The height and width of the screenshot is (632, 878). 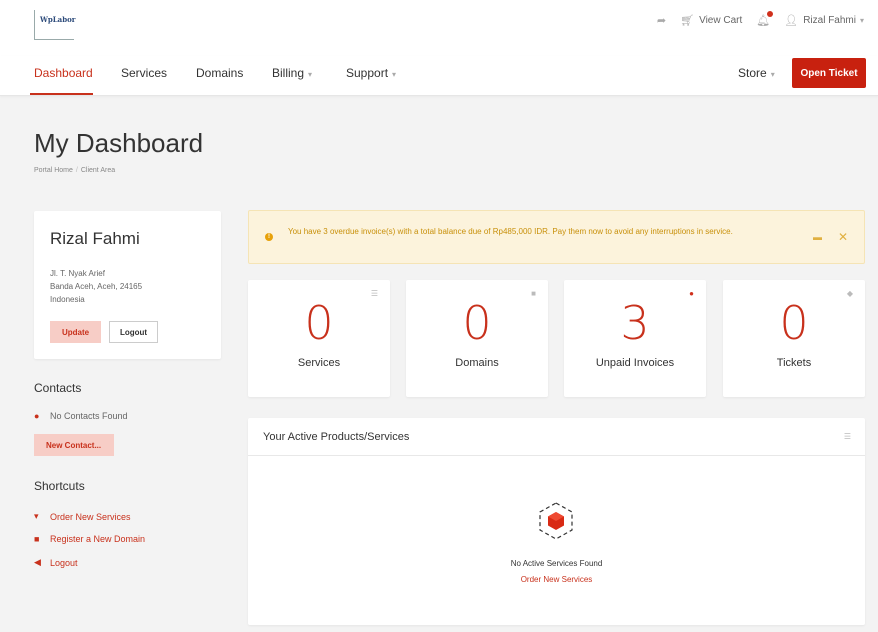 I want to click on notifications-button: 🔔︎, so click(x=765, y=19).